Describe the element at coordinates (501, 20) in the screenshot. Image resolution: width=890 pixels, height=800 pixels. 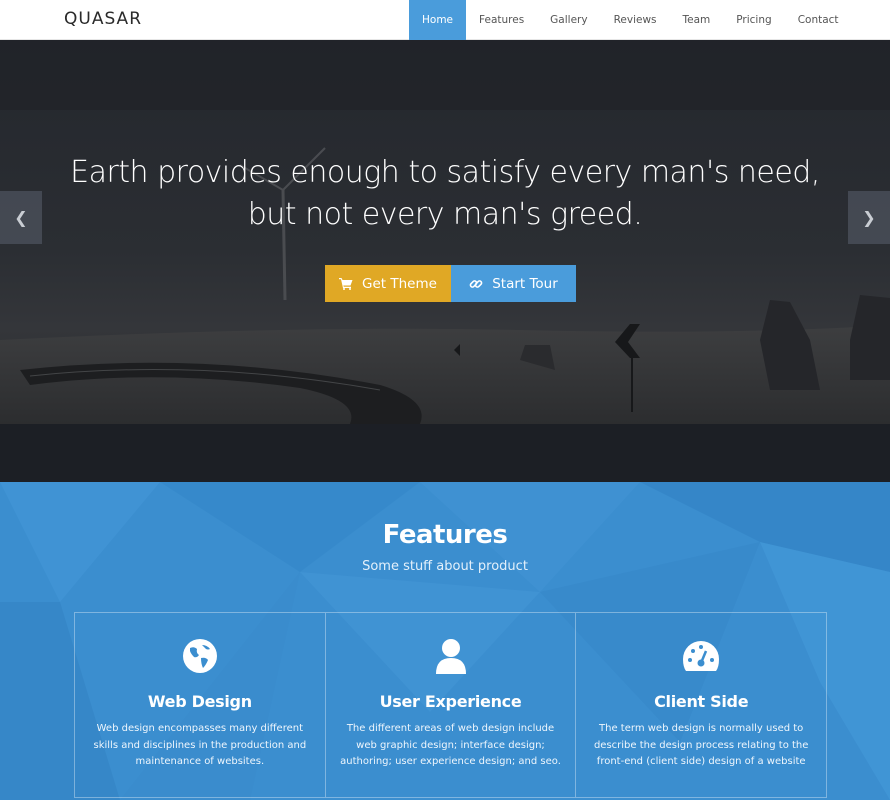
I see `nav-item-features: Features` at that location.